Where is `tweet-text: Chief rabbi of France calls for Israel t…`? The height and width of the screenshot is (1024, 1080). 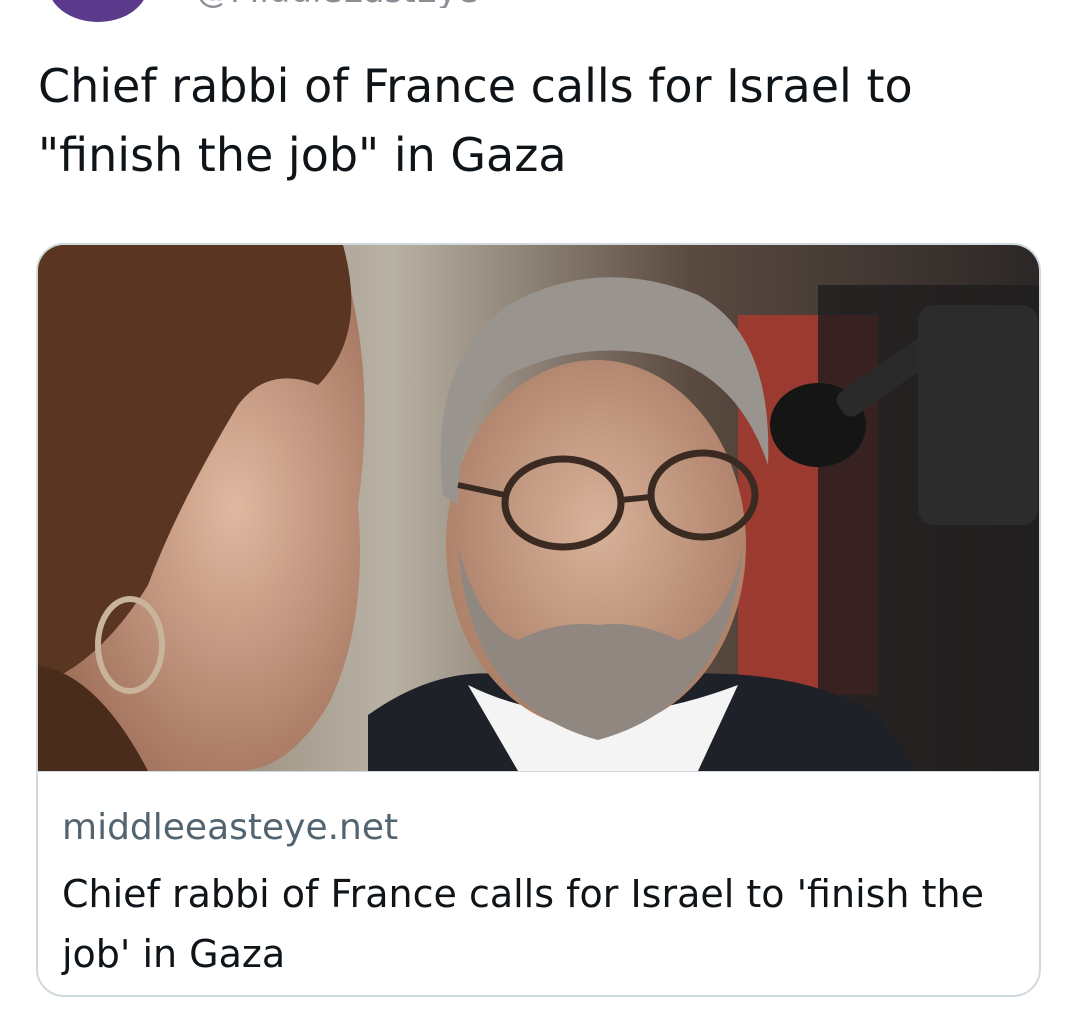
tweet-text: Chief rabbi of France calls for Israel t… is located at coordinates (475, 120).